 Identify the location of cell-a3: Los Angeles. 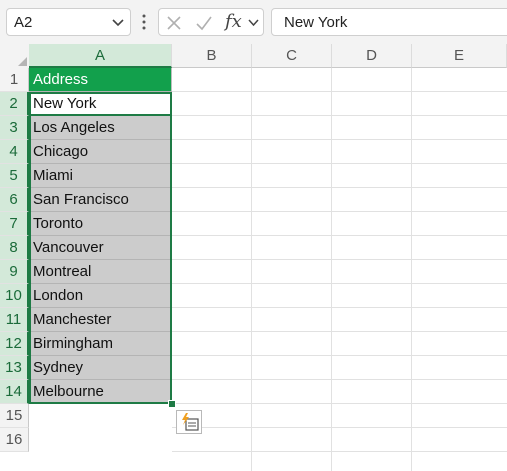
(100, 128).